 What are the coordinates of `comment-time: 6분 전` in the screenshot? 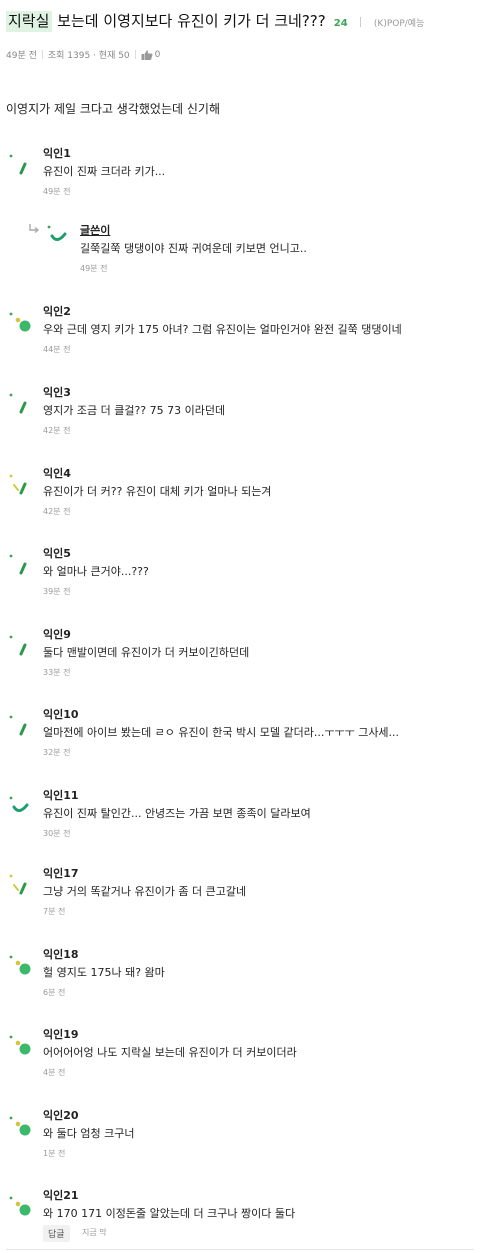 It's located at (54, 992).